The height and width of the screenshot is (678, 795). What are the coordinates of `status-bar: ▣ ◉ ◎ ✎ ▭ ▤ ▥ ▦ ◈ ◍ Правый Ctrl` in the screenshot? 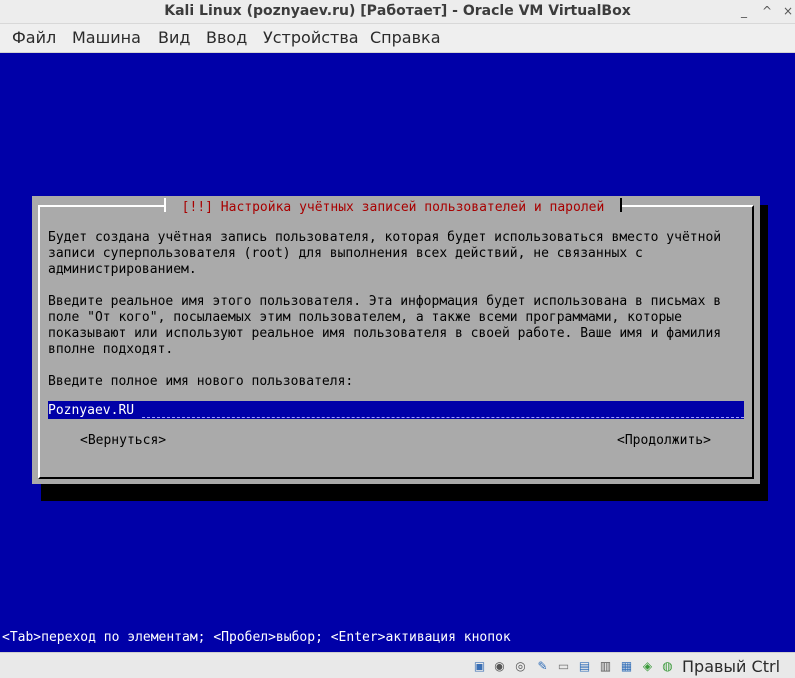 It's located at (397, 665).